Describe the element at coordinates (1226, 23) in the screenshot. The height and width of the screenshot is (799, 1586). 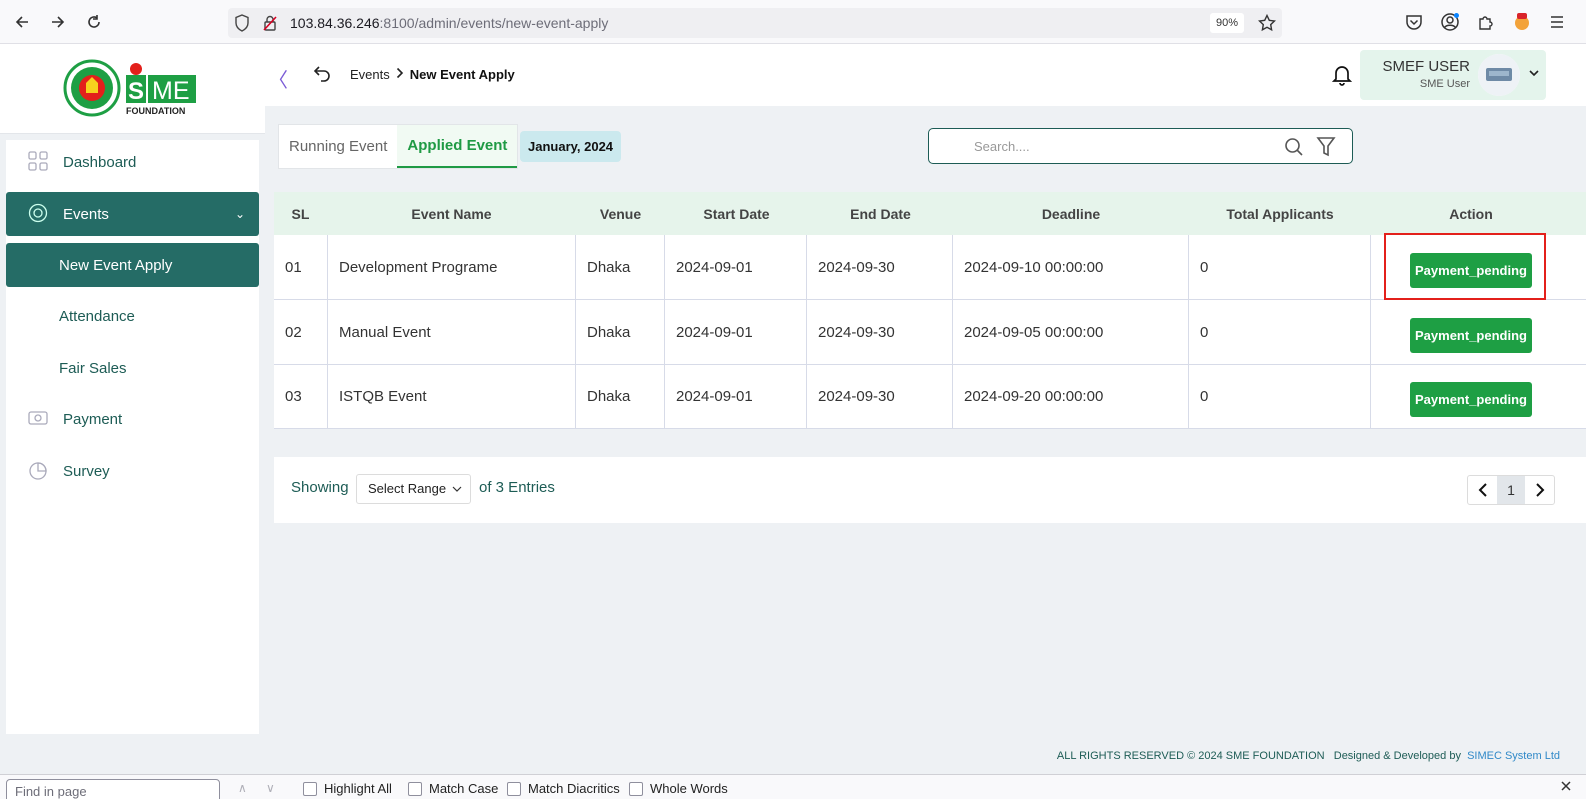
I see `zoom-indicator: 90%` at that location.